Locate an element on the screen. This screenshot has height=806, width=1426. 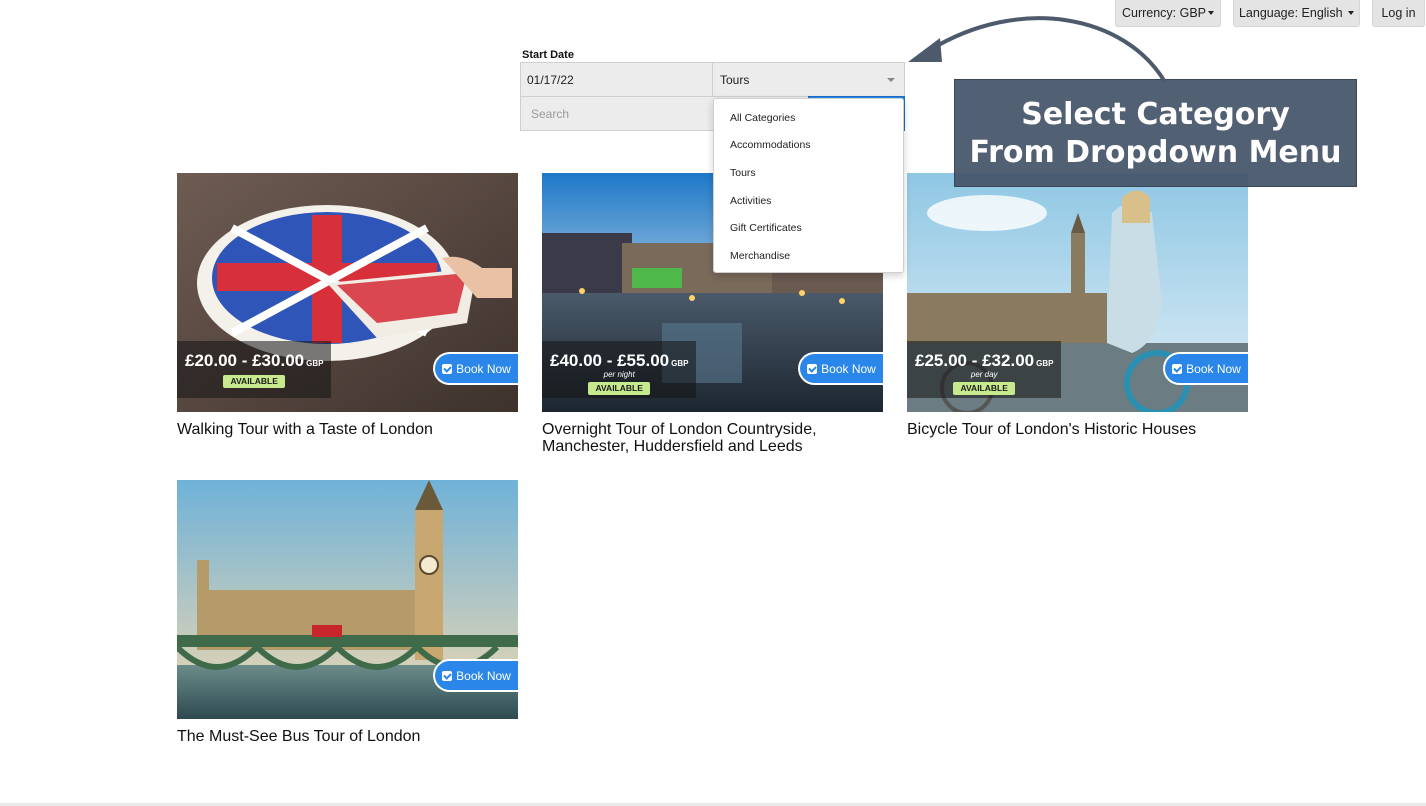
start-date-input: 01/17/22 is located at coordinates (616, 79).